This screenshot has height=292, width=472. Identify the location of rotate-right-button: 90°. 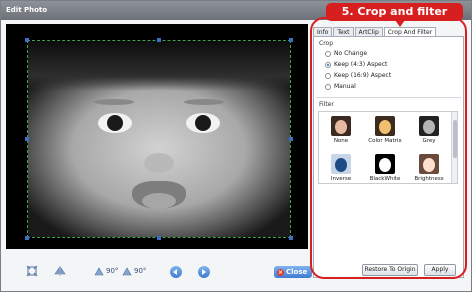
(134, 271).